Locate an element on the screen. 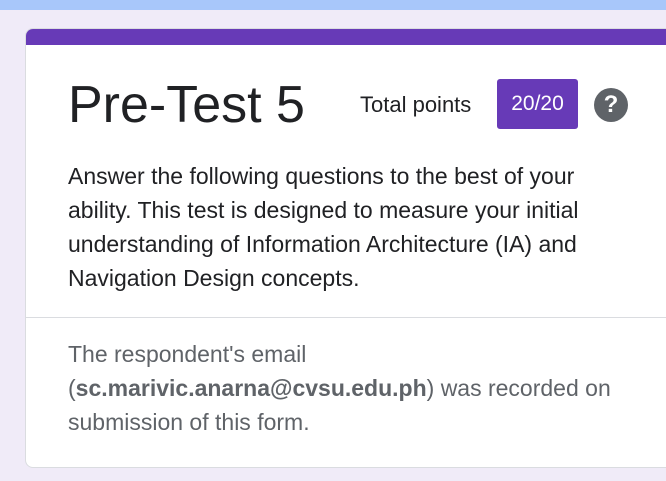  top-strip is located at coordinates (333, 5).